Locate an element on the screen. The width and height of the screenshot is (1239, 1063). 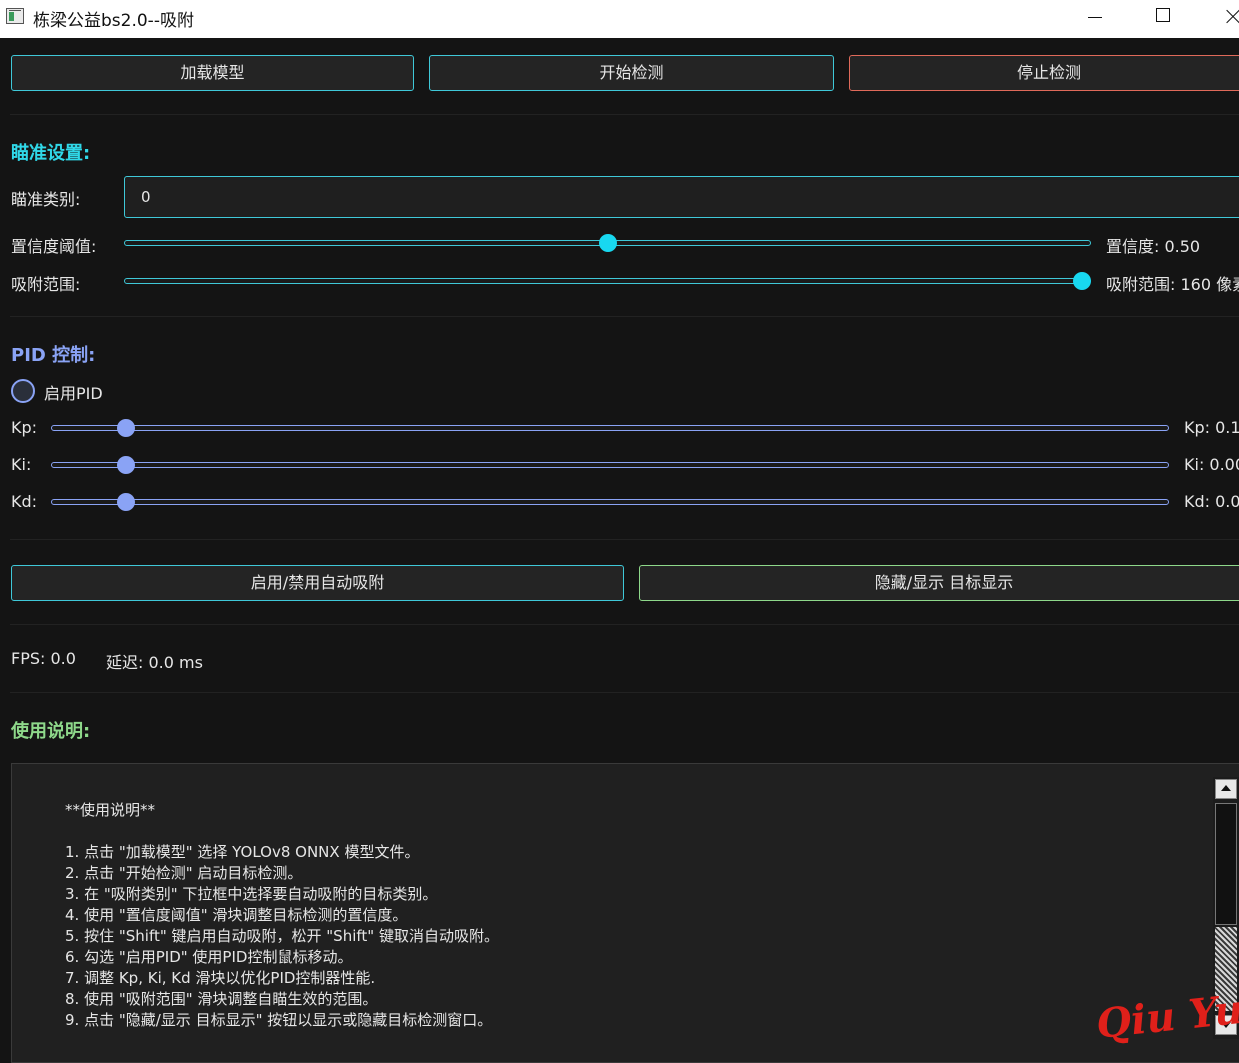
app-icon is located at coordinates (15, 16).